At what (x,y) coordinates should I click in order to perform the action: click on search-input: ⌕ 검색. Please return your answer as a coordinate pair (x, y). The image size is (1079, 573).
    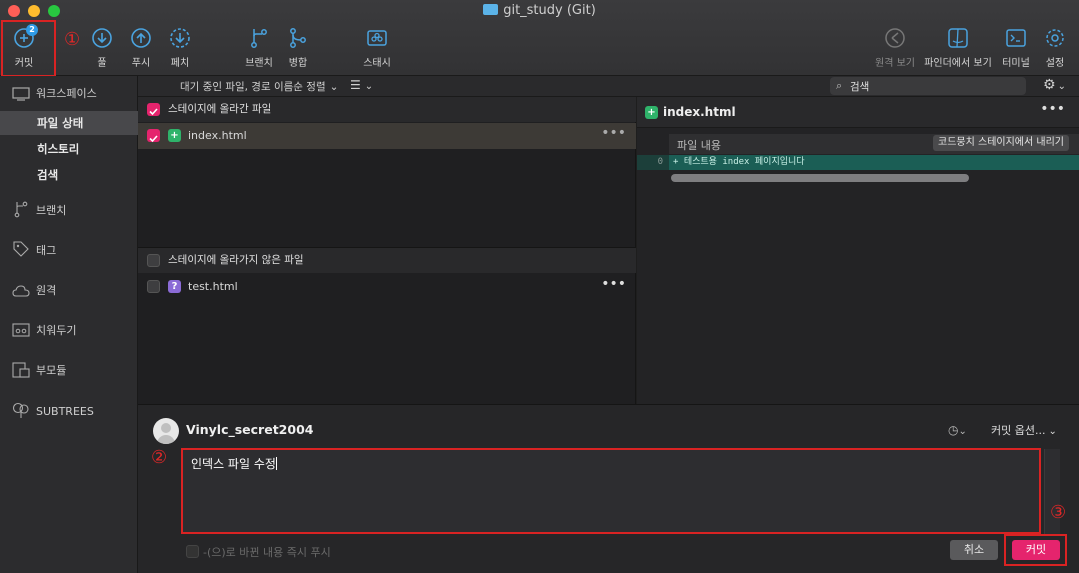
    Looking at the image, I should click on (928, 86).